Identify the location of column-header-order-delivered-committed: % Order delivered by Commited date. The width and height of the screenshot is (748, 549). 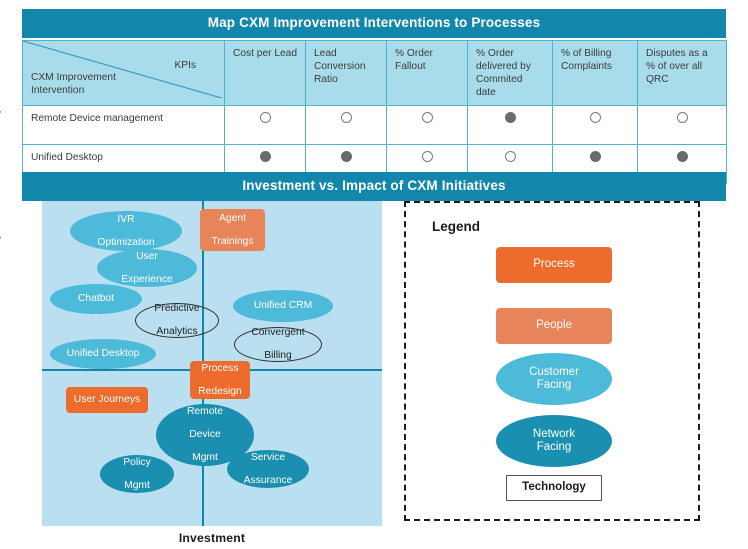
(510, 72).